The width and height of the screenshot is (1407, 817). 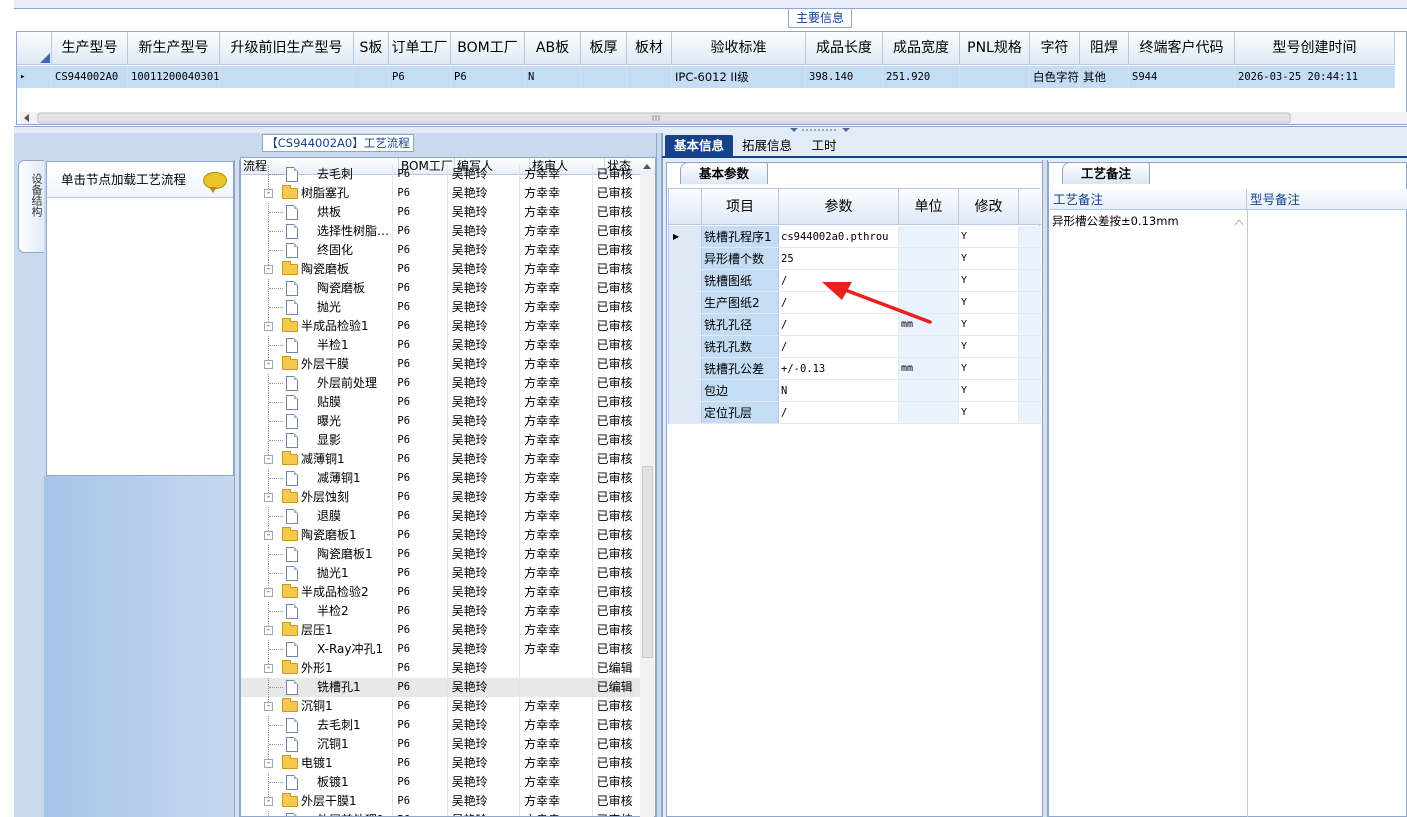 What do you see at coordinates (1327, 199) in the screenshot?
I see `col-header-model-remark: 型号备注` at bounding box center [1327, 199].